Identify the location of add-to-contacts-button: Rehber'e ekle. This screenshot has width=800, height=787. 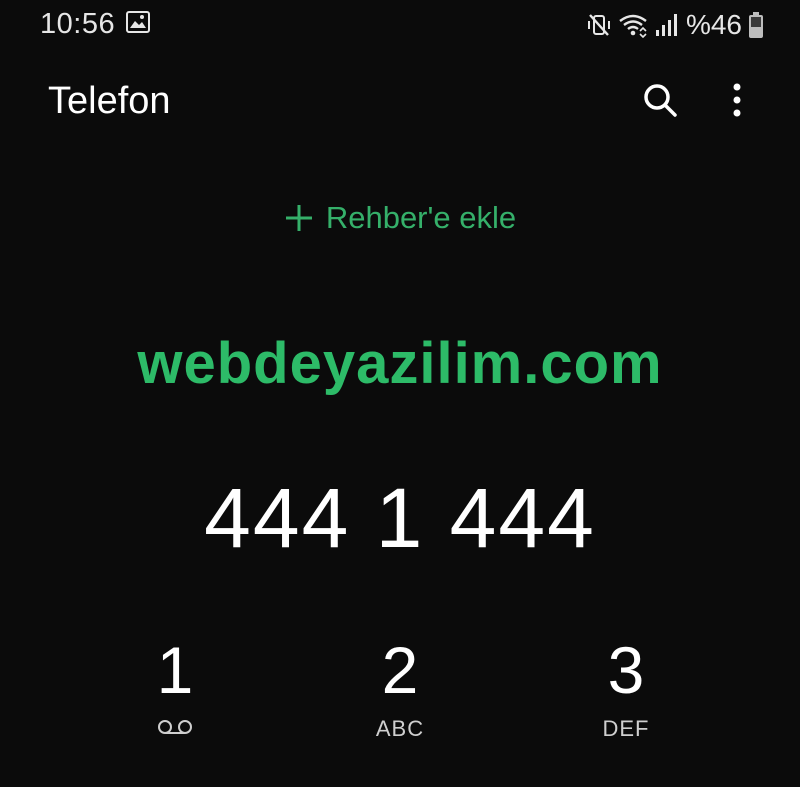
(400, 218).